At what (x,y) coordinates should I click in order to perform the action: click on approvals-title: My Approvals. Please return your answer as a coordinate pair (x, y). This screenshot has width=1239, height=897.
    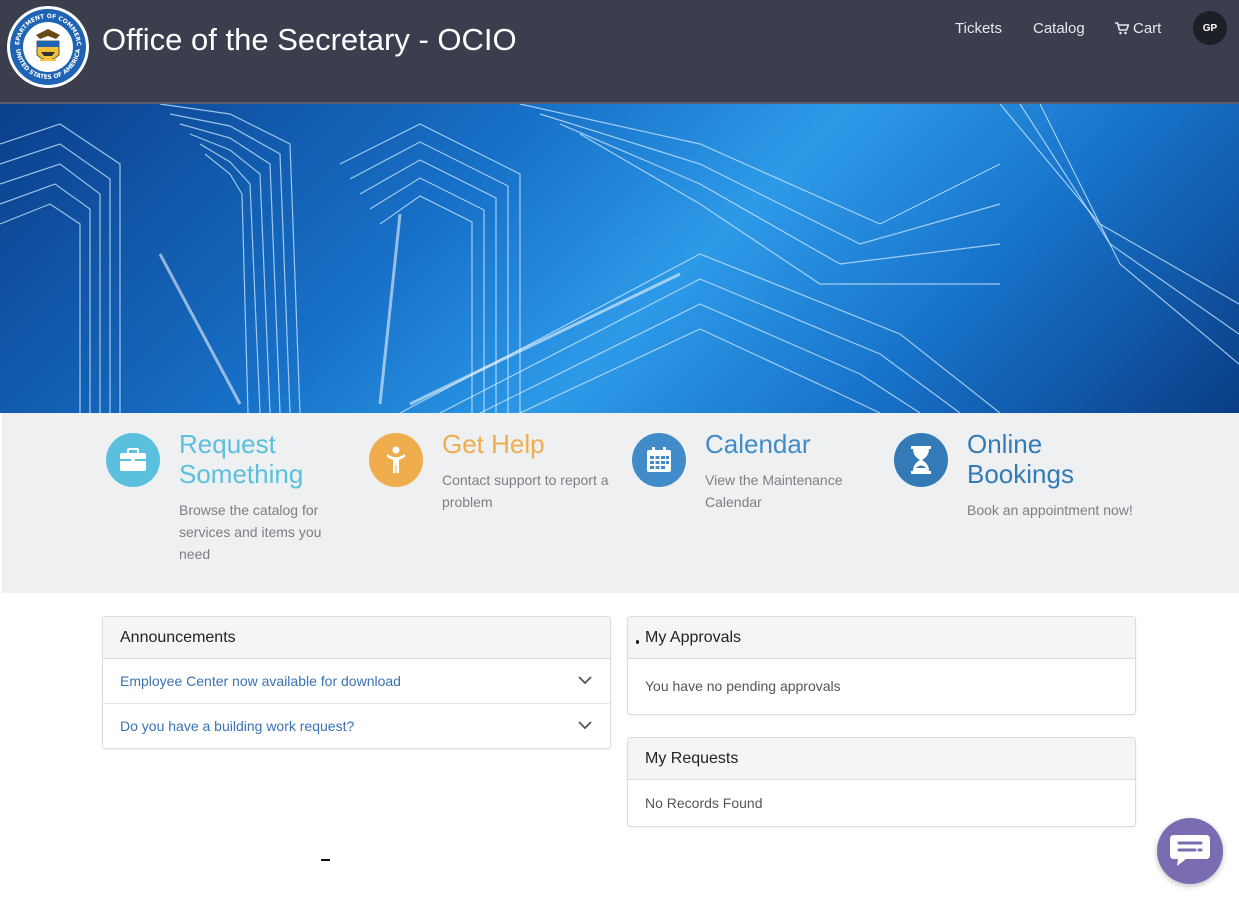
    Looking at the image, I should click on (881, 638).